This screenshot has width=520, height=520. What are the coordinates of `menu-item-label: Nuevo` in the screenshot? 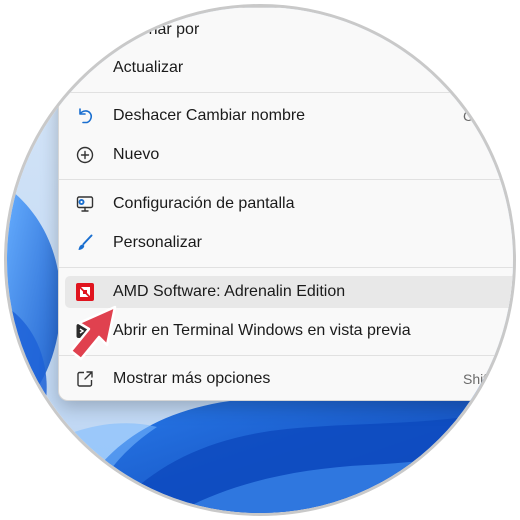 It's located at (136, 154).